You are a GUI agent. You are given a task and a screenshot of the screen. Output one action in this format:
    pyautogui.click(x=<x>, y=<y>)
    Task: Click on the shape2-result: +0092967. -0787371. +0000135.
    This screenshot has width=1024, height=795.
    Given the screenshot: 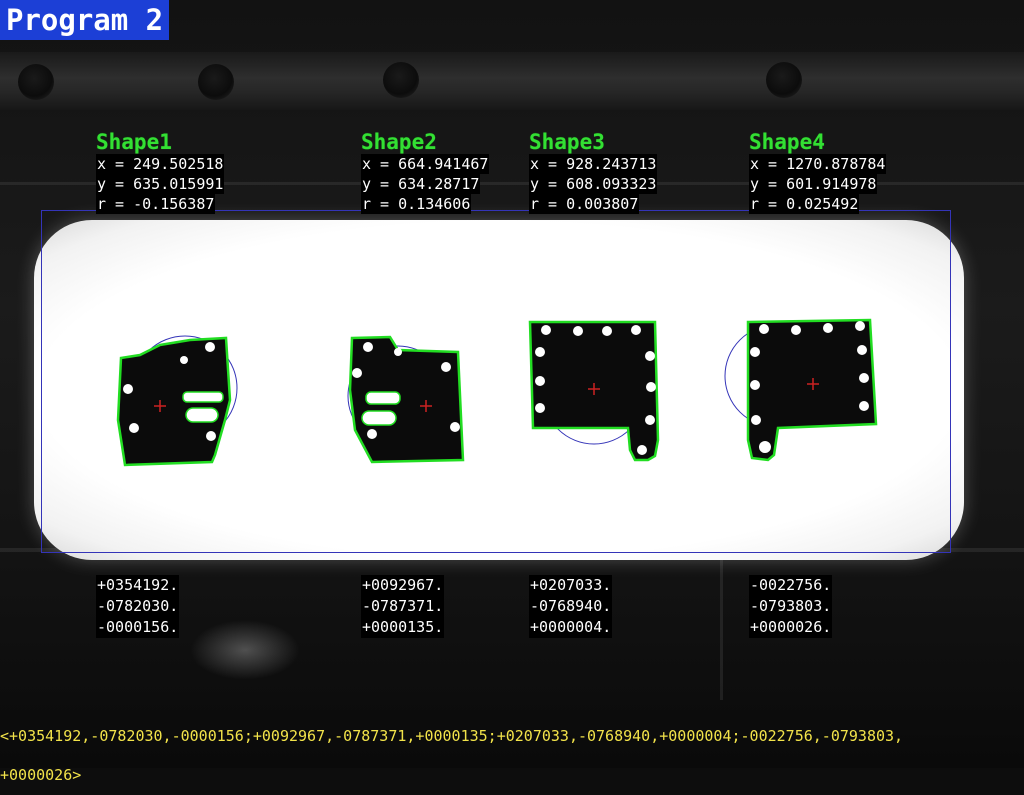 What is the action you would take?
    pyautogui.click(x=403, y=606)
    